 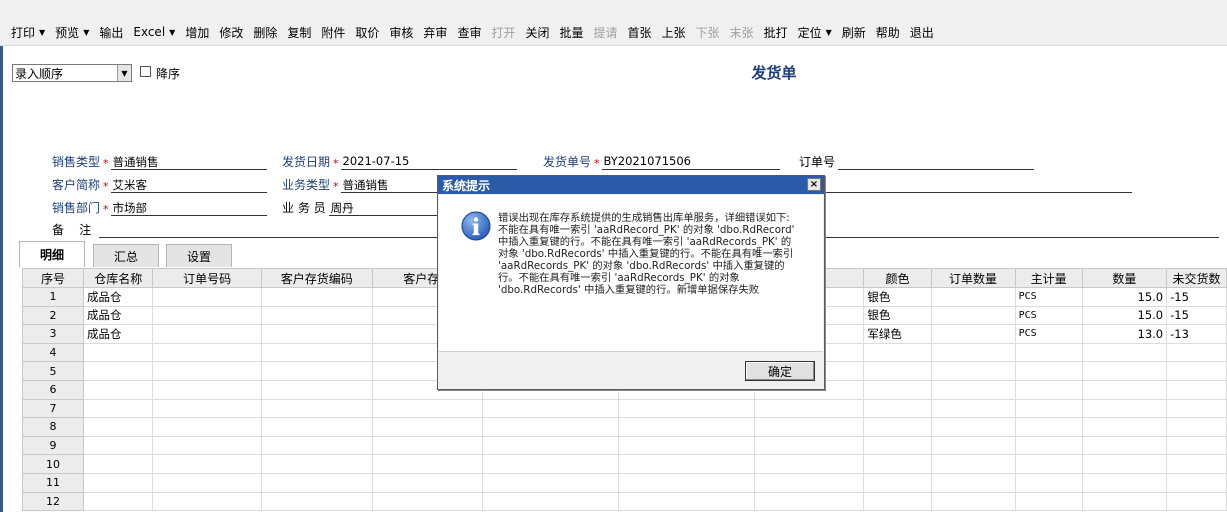 What do you see at coordinates (197, 32) in the screenshot?
I see `toolbar-button-4: 增加` at bounding box center [197, 32].